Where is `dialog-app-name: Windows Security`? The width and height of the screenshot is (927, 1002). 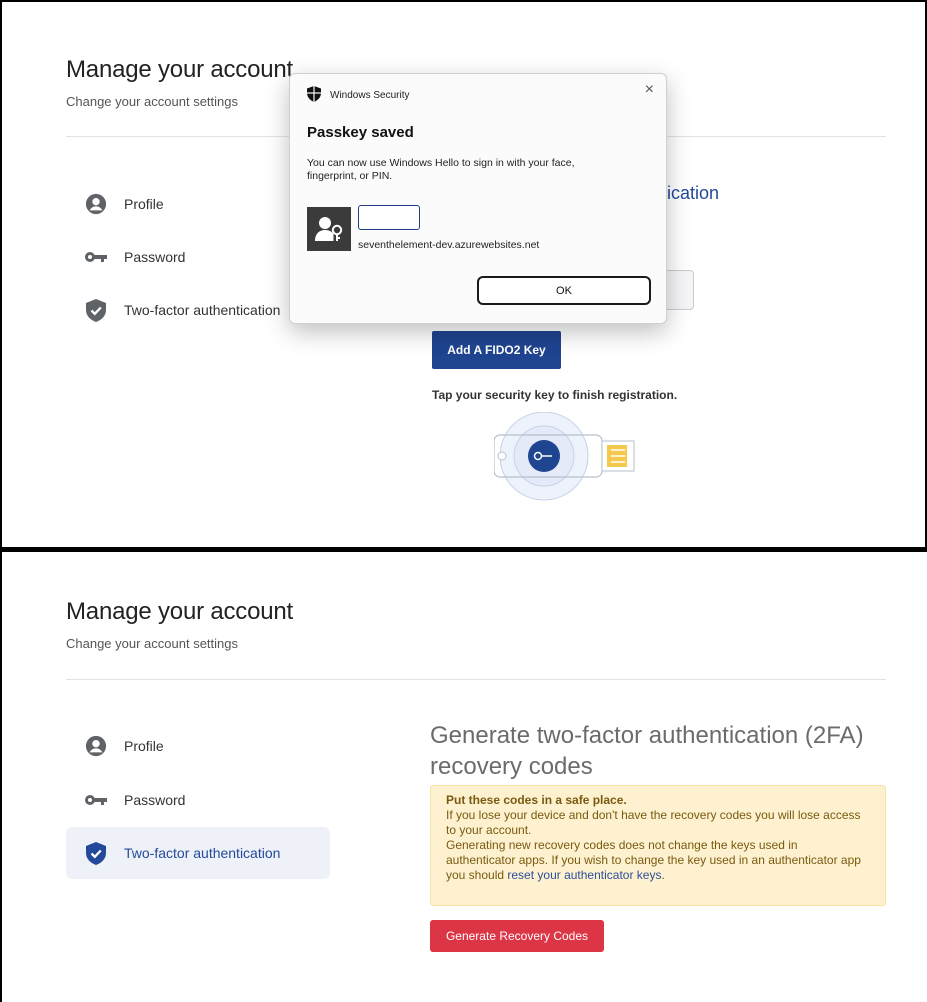 dialog-app-name: Windows Security is located at coordinates (370, 95).